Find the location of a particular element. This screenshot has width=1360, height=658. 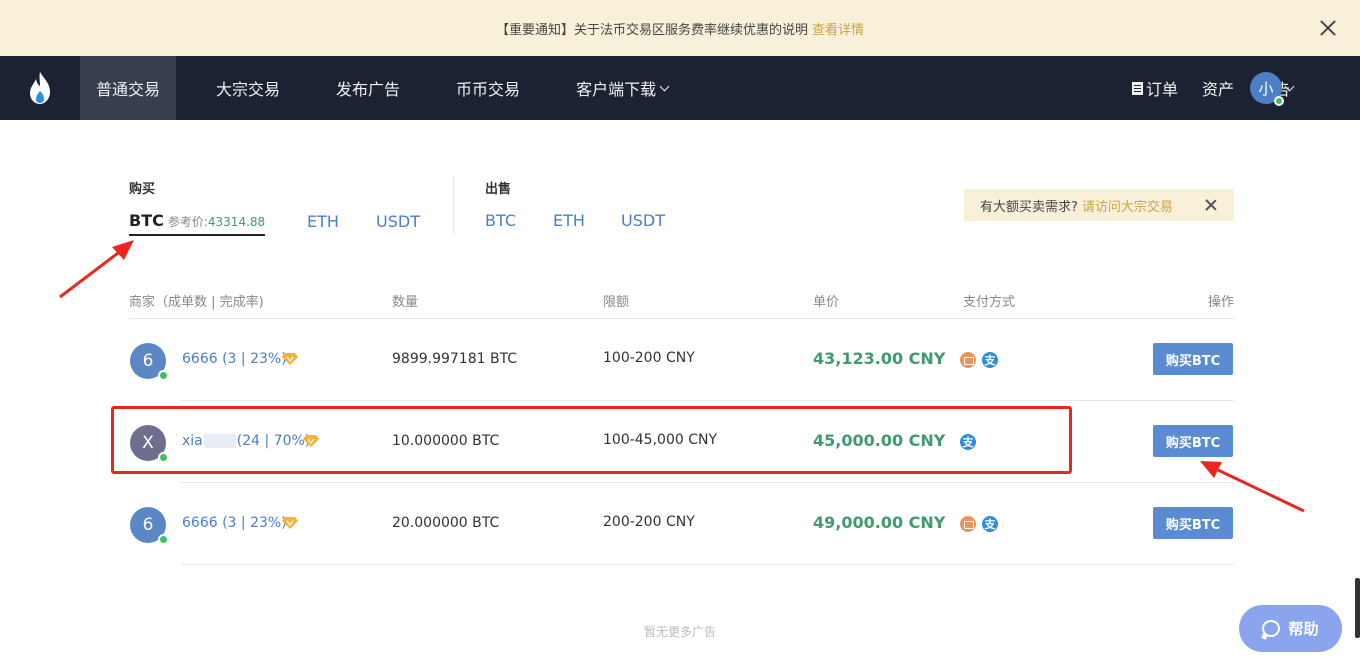

notice-bar: 【重要通知】关于法币交易区服务费率继续优惠的说明 查看详情 is located at coordinates (680, 28).